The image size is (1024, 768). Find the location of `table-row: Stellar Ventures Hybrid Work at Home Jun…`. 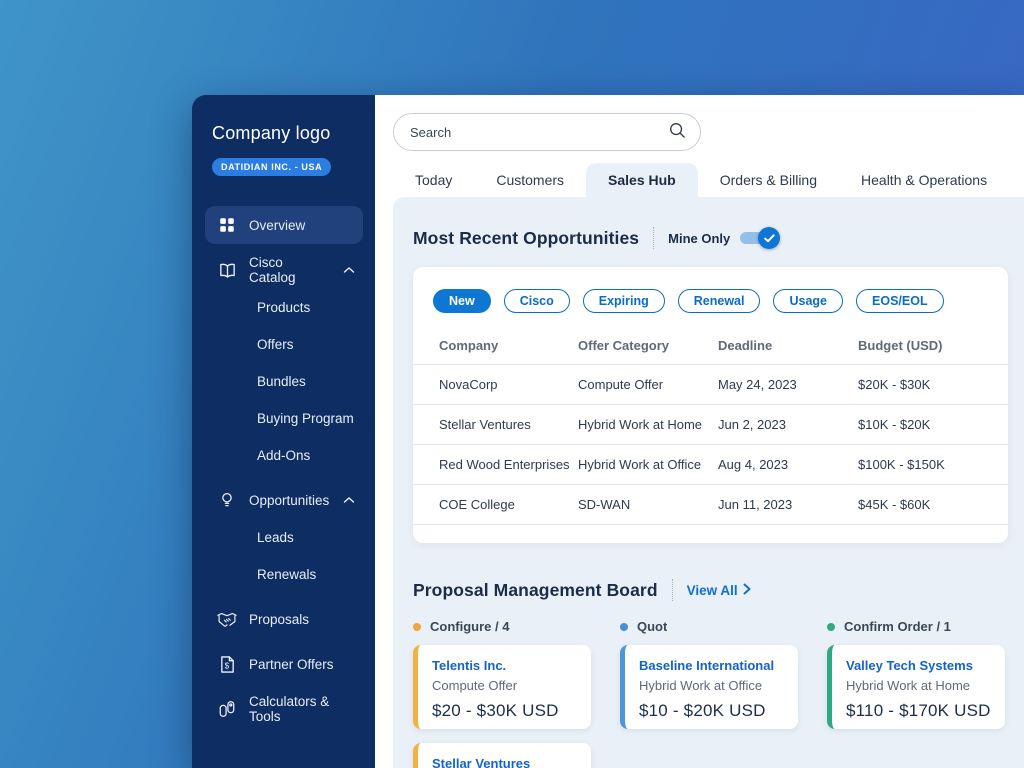

table-row: Stellar Ventures Hybrid Work at Home Jun… is located at coordinates (710, 425).